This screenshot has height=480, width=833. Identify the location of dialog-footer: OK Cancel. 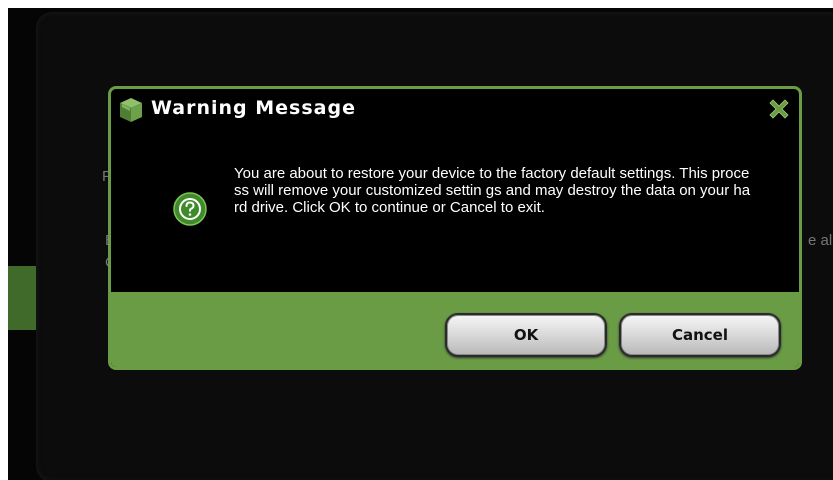
(455, 329).